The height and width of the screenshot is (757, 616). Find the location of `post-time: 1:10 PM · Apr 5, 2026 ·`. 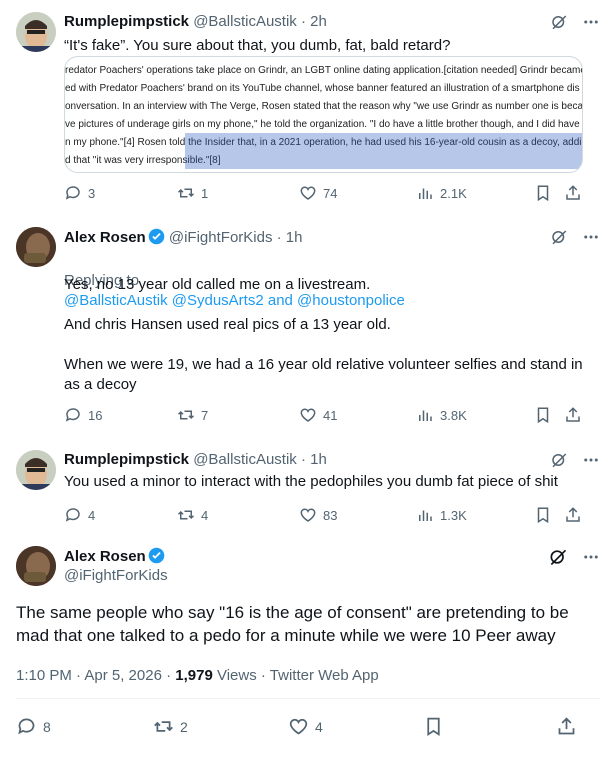

post-time: 1:10 PM · Apr 5, 2026 · is located at coordinates (95, 675).